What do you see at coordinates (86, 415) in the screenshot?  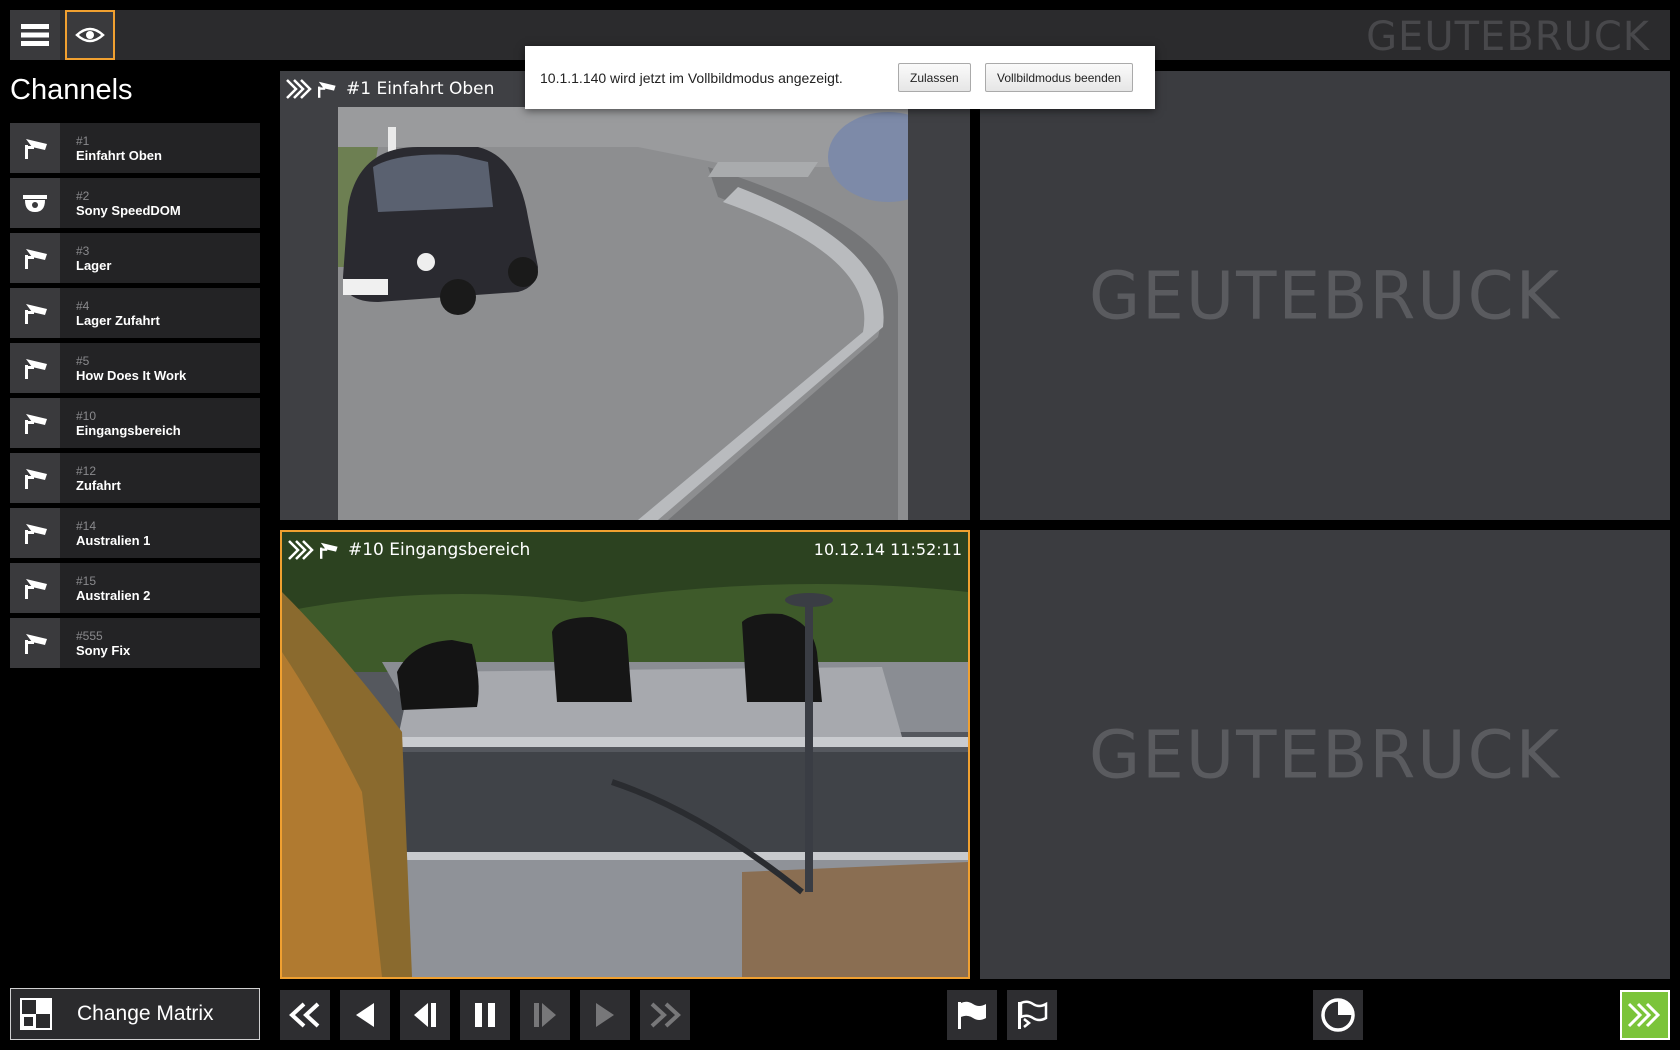 I see `channel-number: #10` at bounding box center [86, 415].